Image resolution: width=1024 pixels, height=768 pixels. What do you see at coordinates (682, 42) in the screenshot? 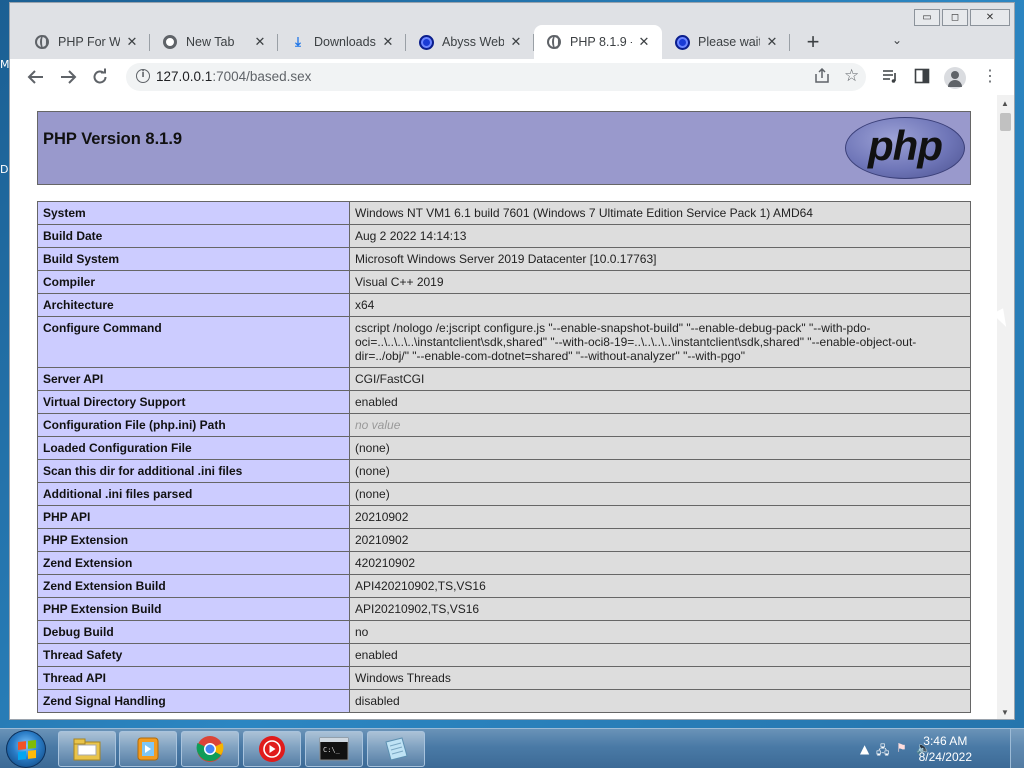
I see `abyss-icon` at bounding box center [682, 42].